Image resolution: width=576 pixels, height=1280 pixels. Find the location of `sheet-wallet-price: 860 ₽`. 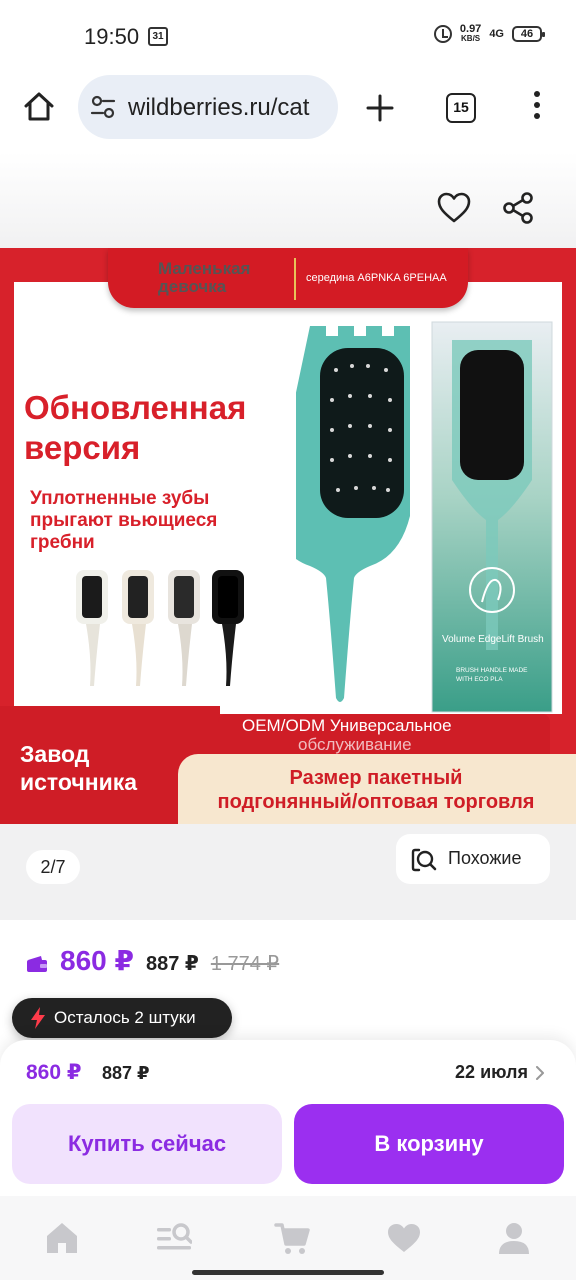

sheet-wallet-price: 860 ₽ is located at coordinates (54, 1072).